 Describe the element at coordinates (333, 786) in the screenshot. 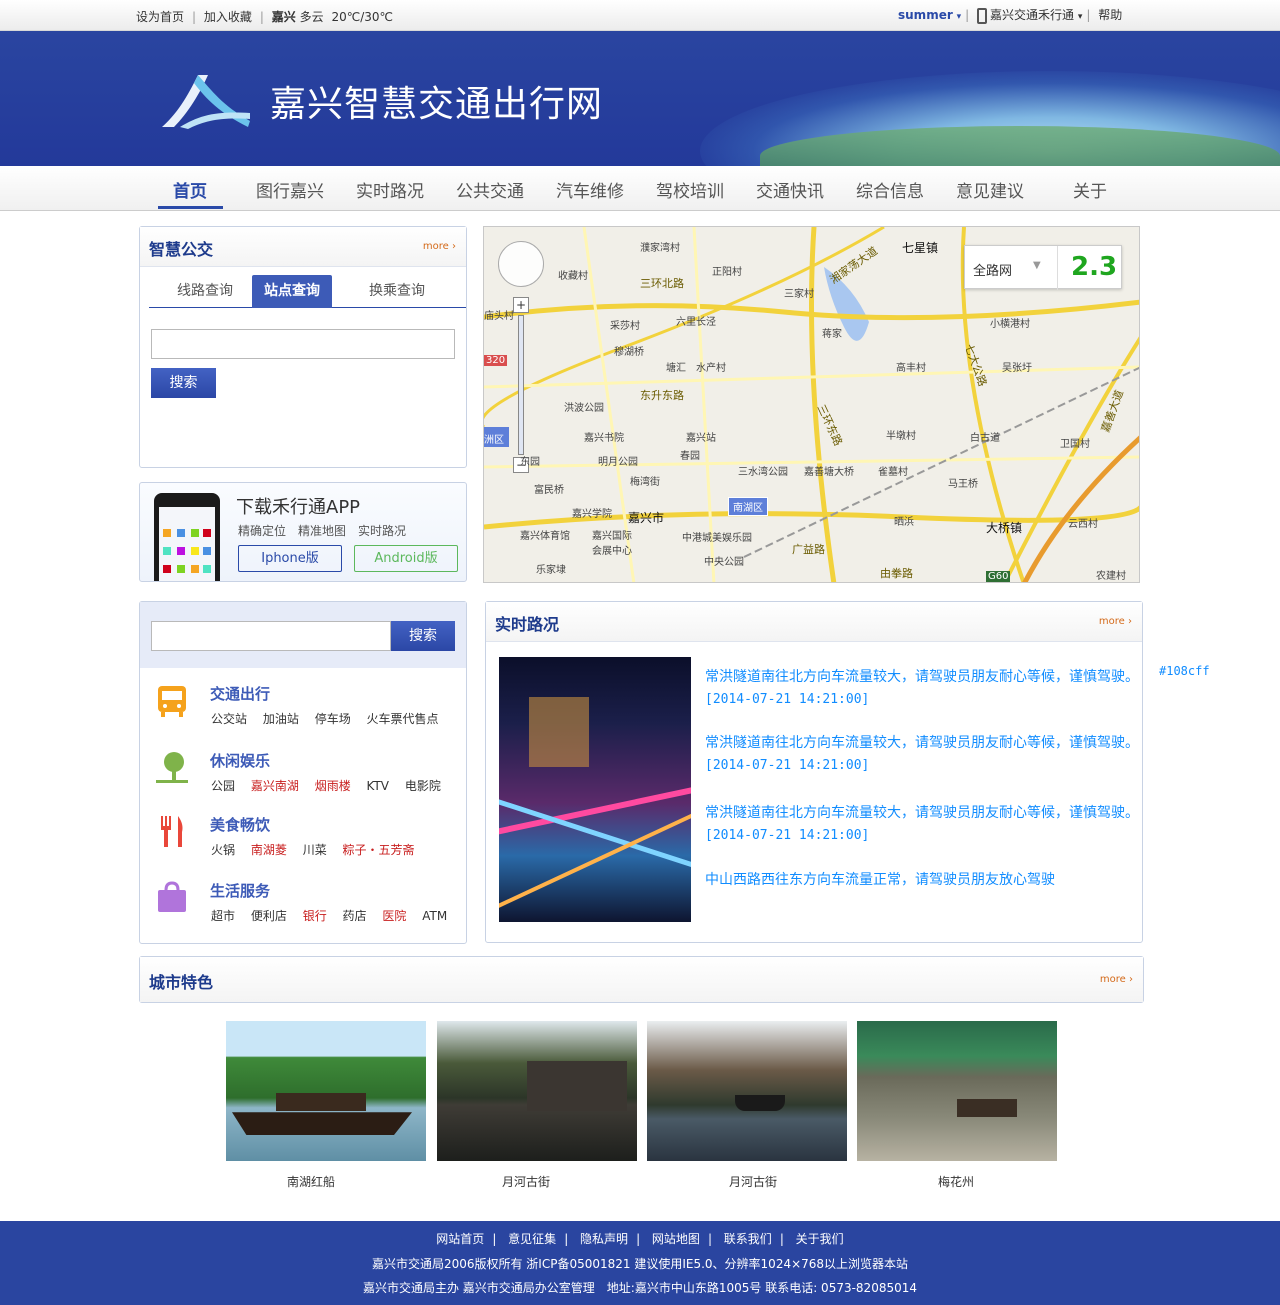

I see `category-link: 烟雨楼` at that location.